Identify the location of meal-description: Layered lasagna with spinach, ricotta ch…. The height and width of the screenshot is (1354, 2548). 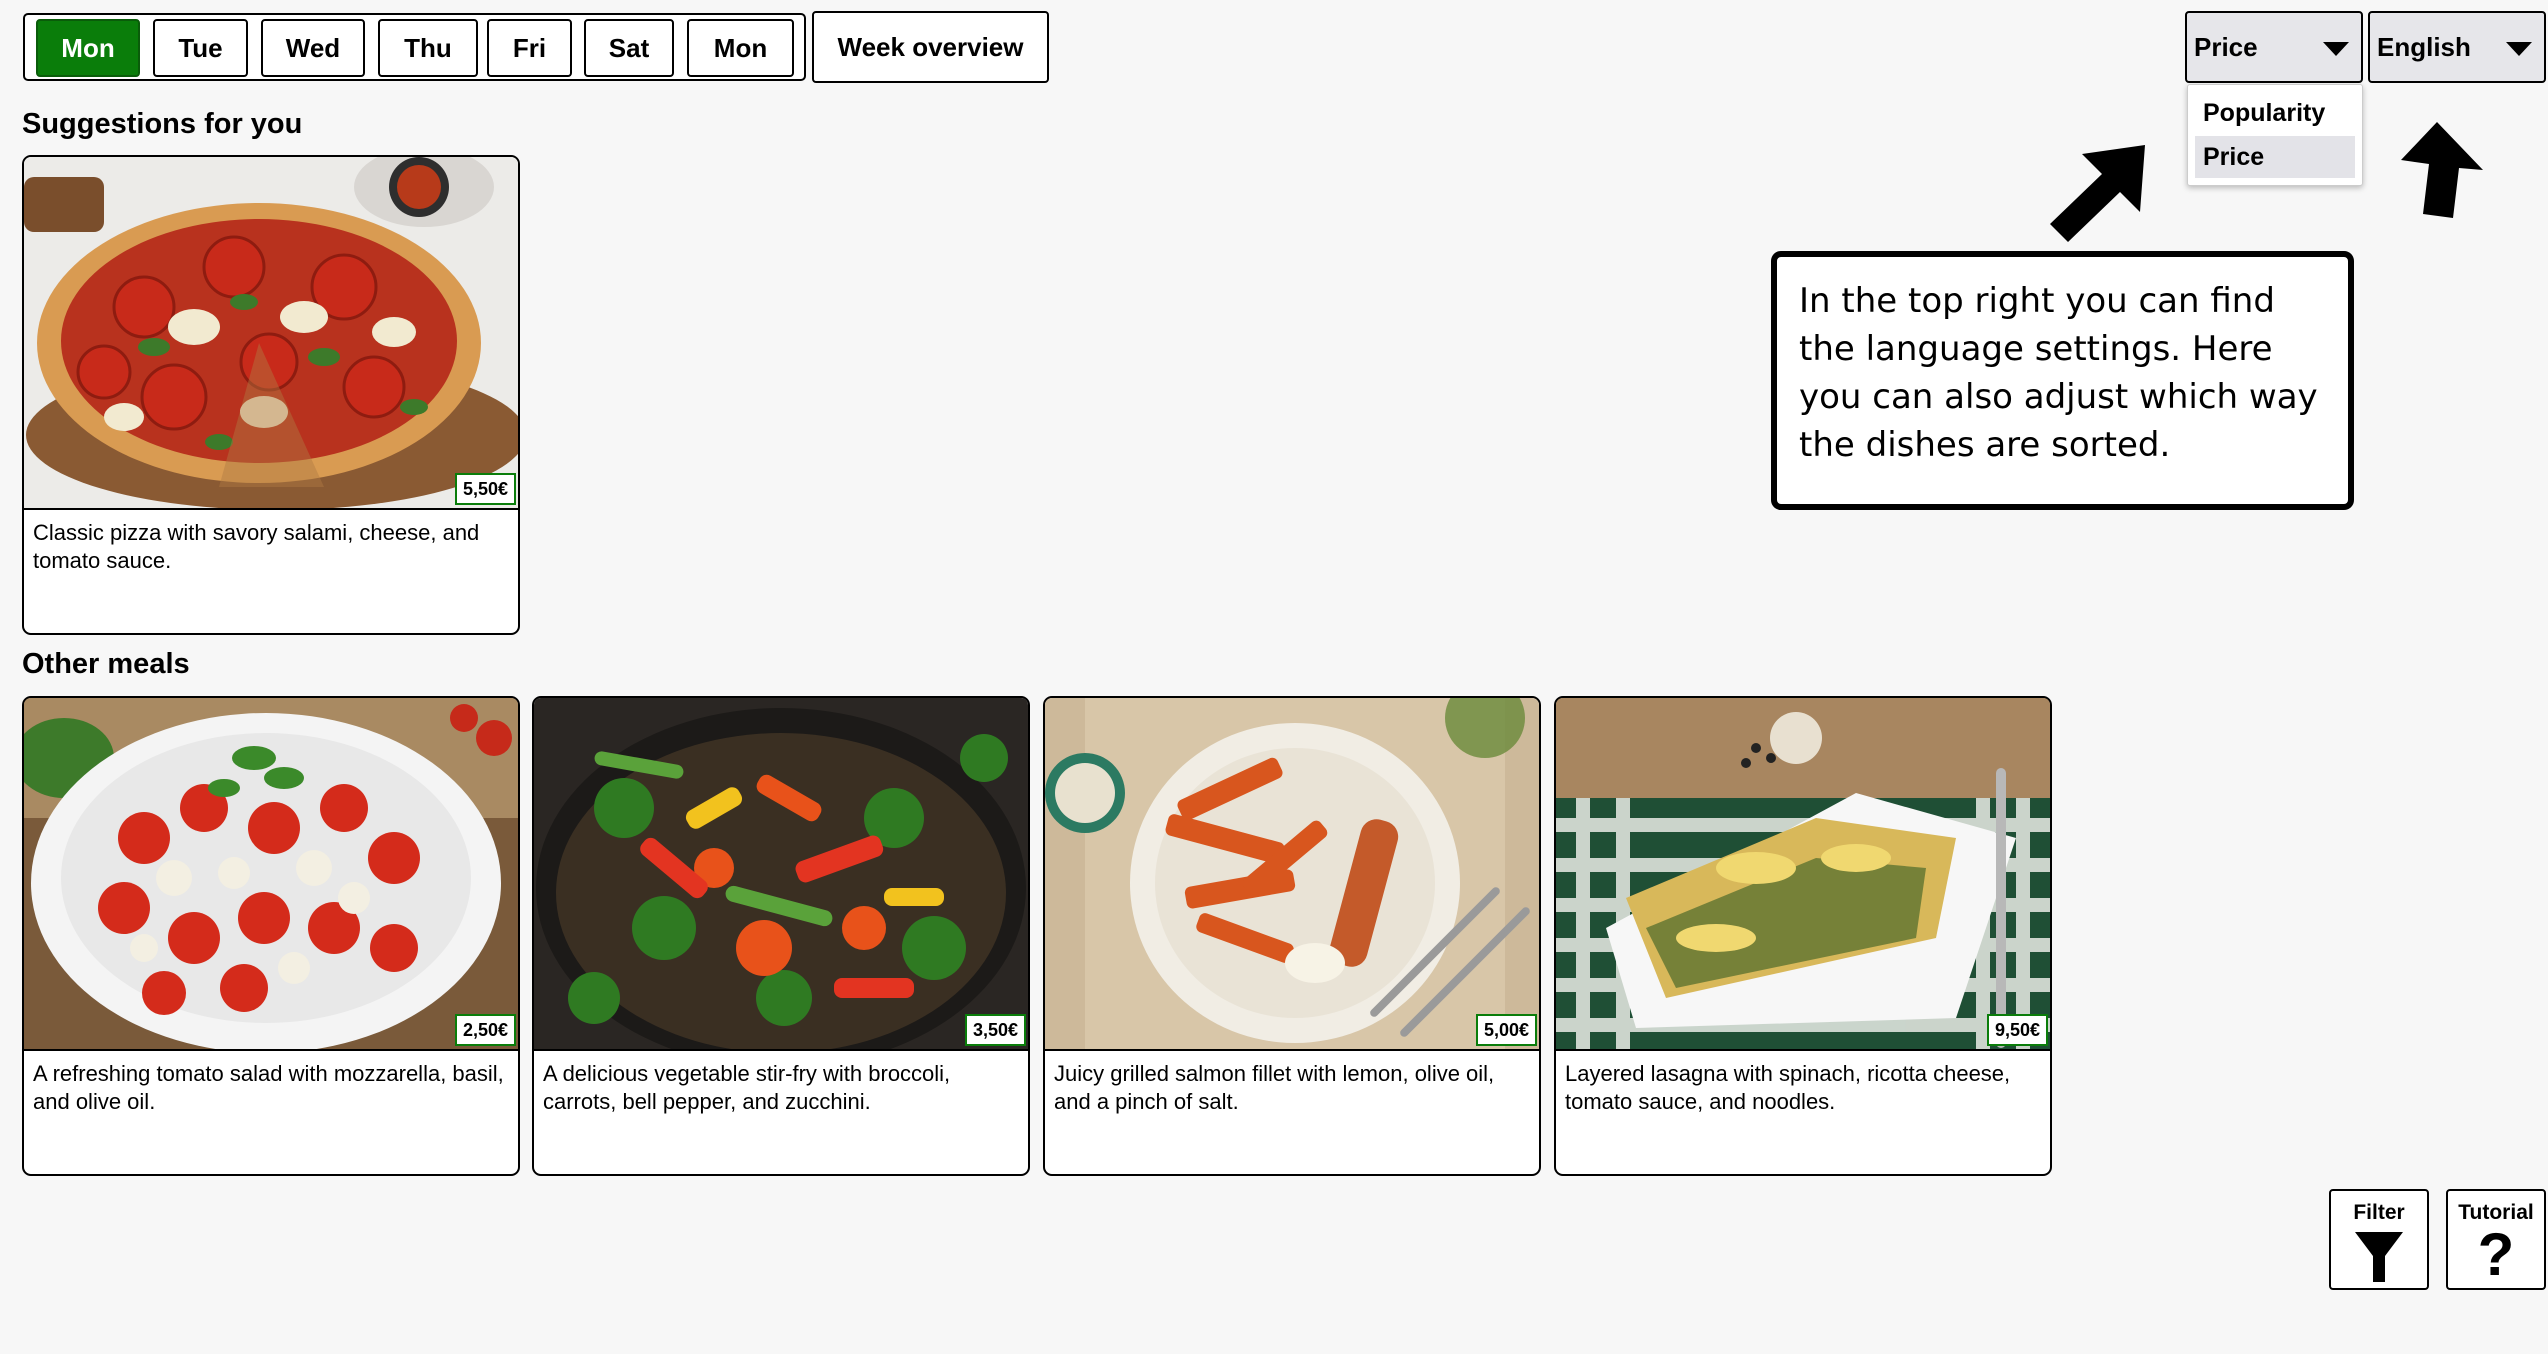
(1788, 1087).